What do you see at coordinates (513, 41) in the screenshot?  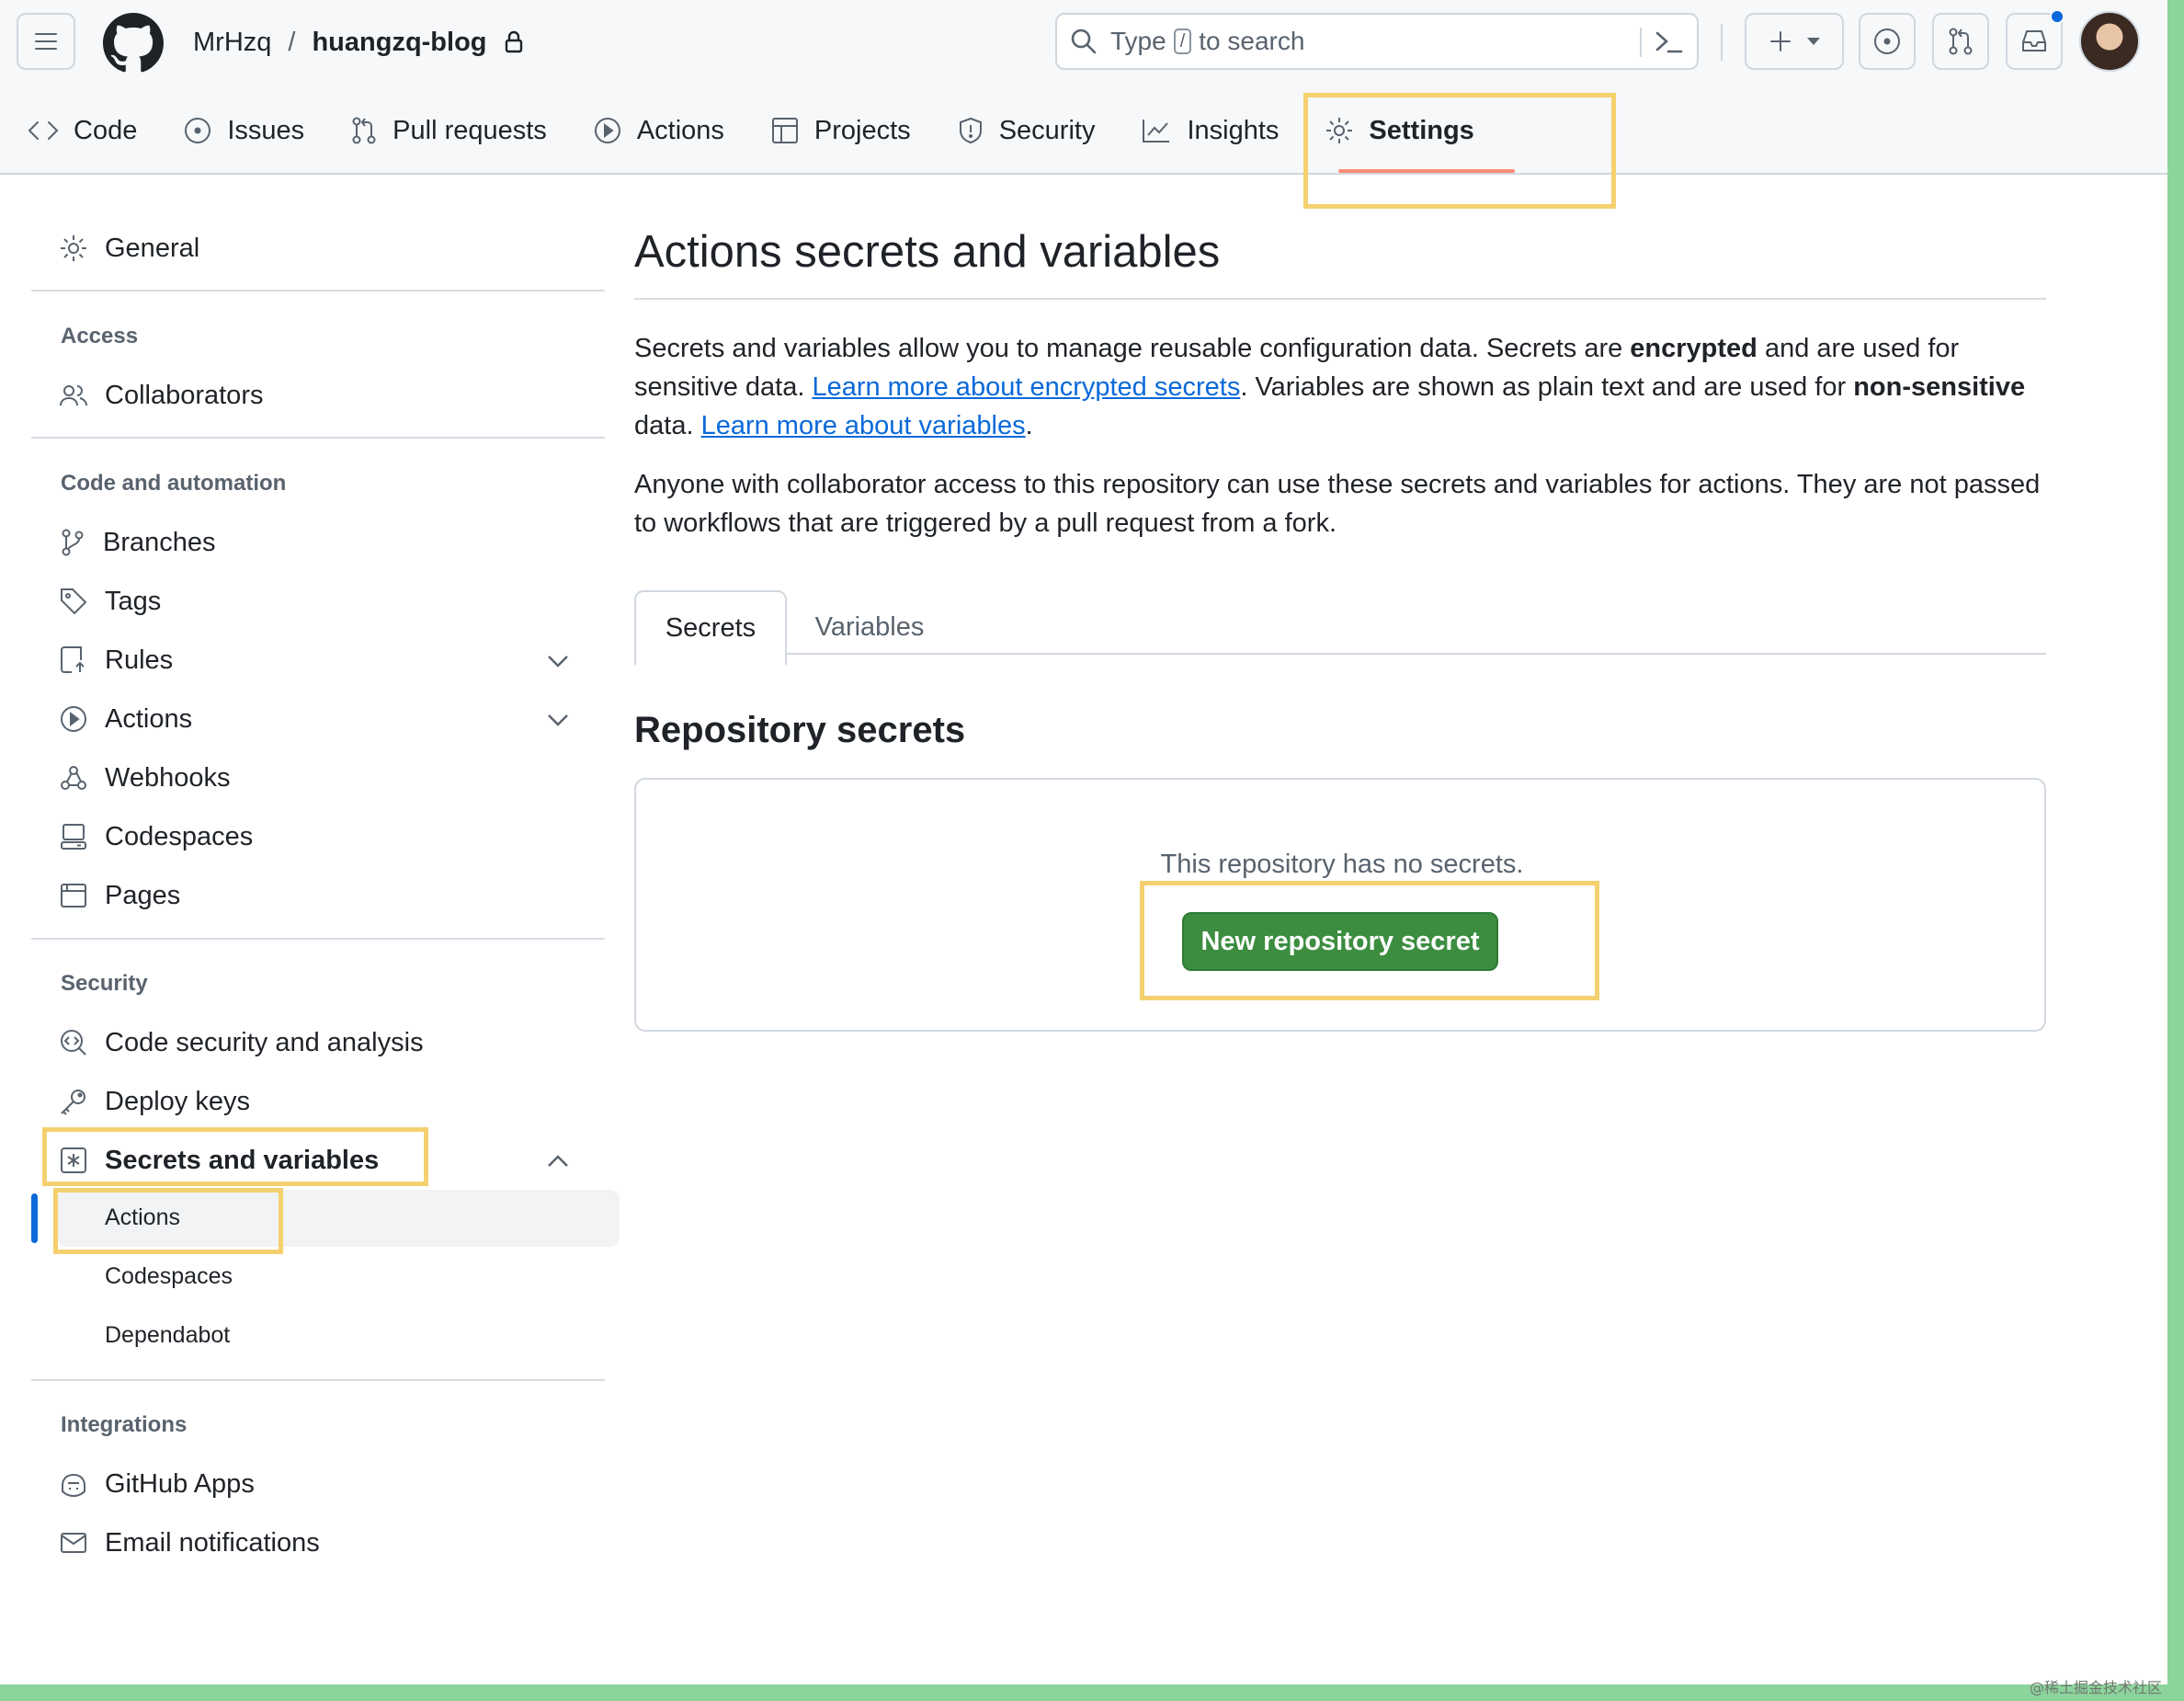 I see `lock-icon` at bounding box center [513, 41].